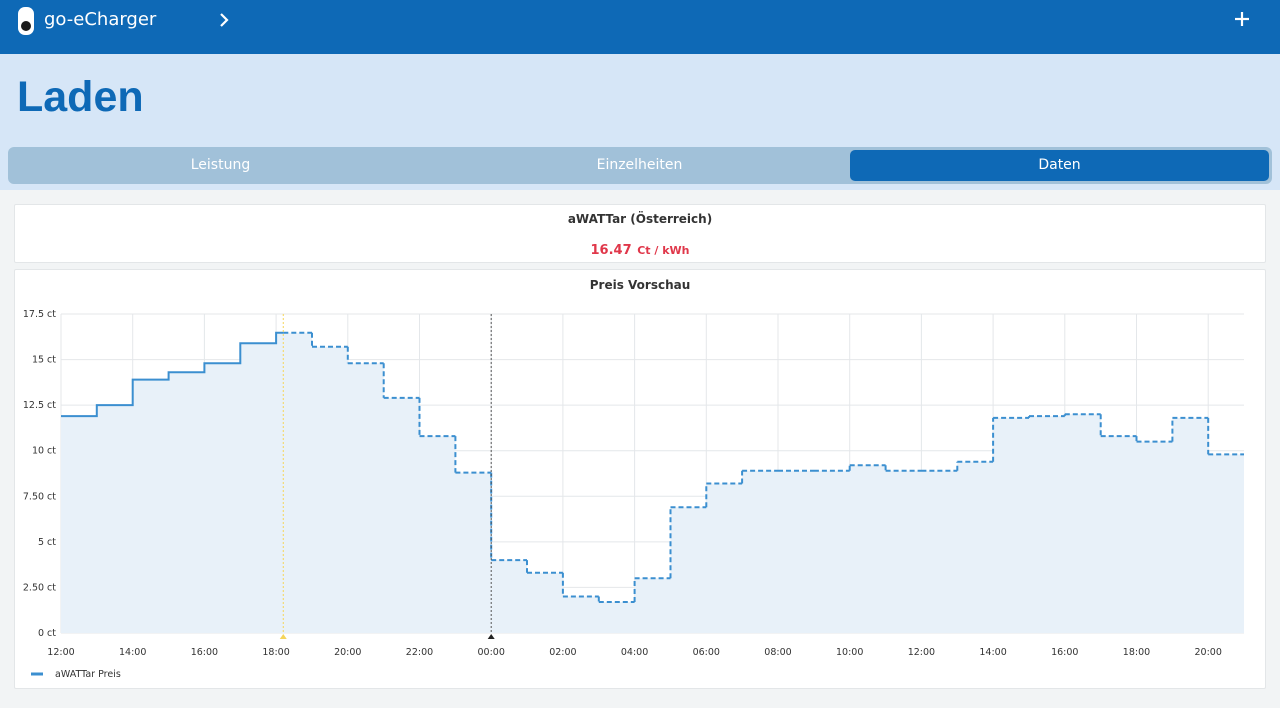 The height and width of the screenshot is (708, 1280). What do you see at coordinates (283, 636) in the screenshot?
I see `current-time-marker` at bounding box center [283, 636].